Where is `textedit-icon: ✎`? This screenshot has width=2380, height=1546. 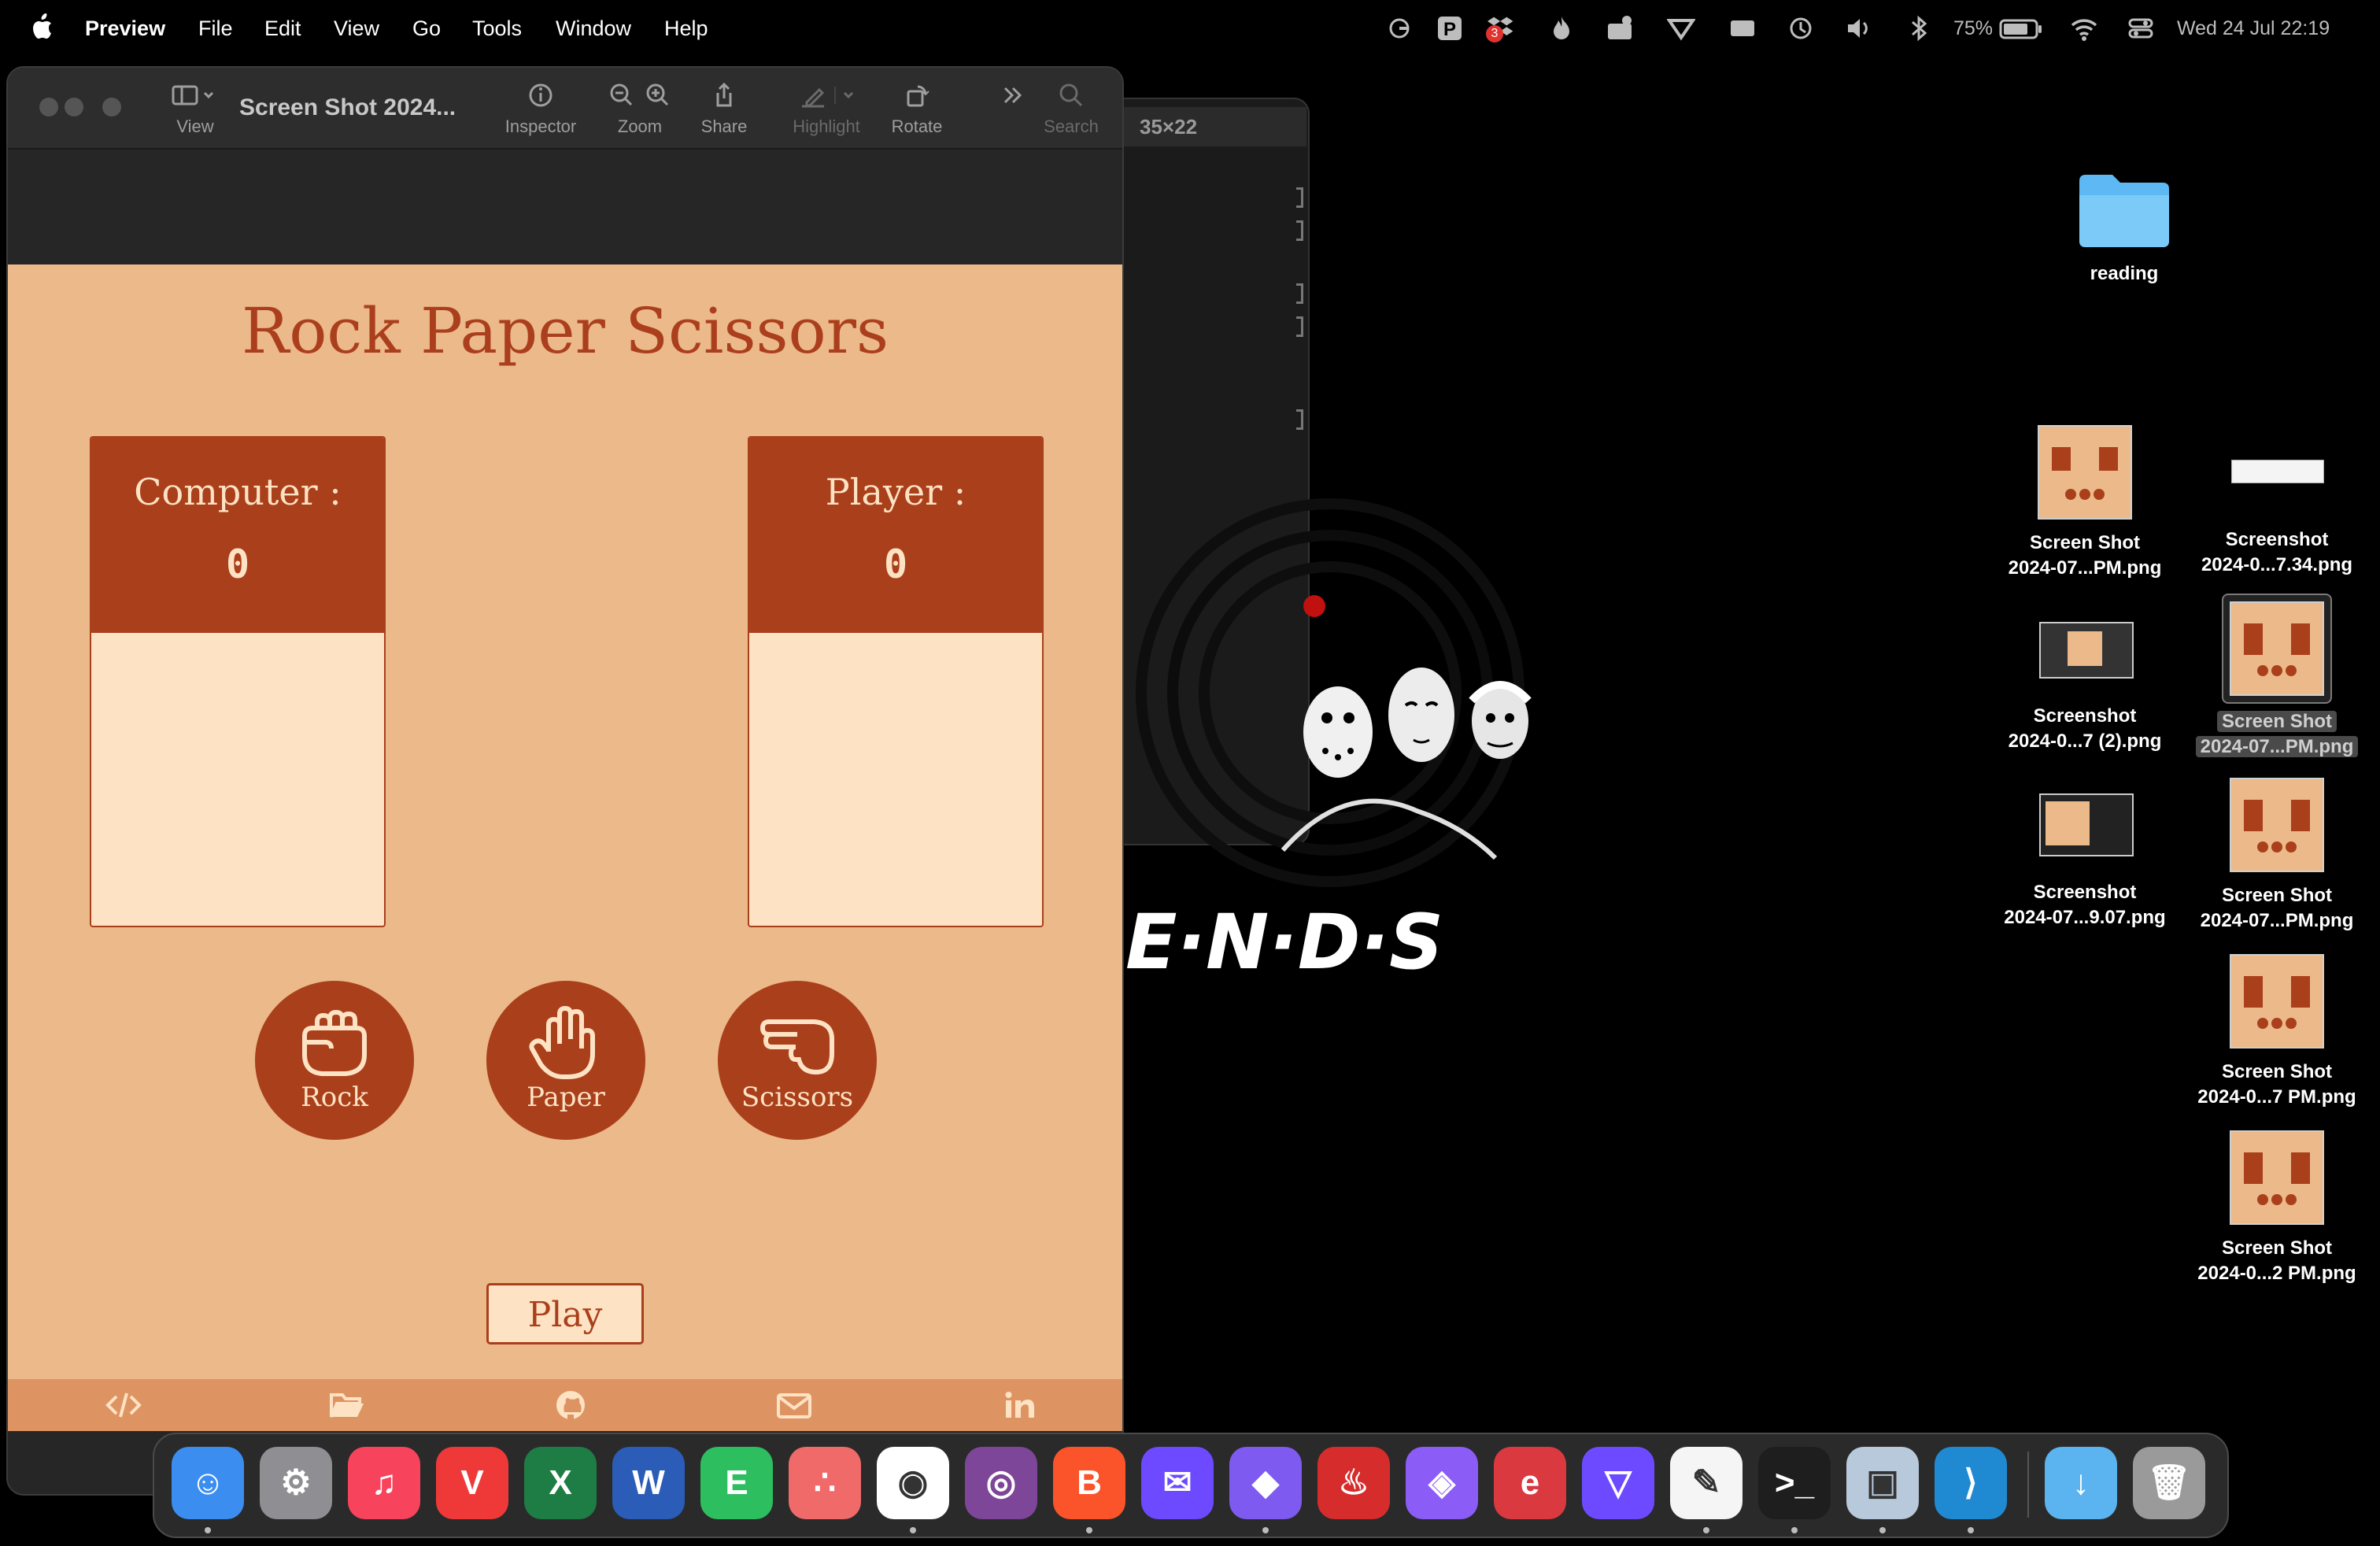 textedit-icon: ✎ is located at coordinates (1706, 1483).